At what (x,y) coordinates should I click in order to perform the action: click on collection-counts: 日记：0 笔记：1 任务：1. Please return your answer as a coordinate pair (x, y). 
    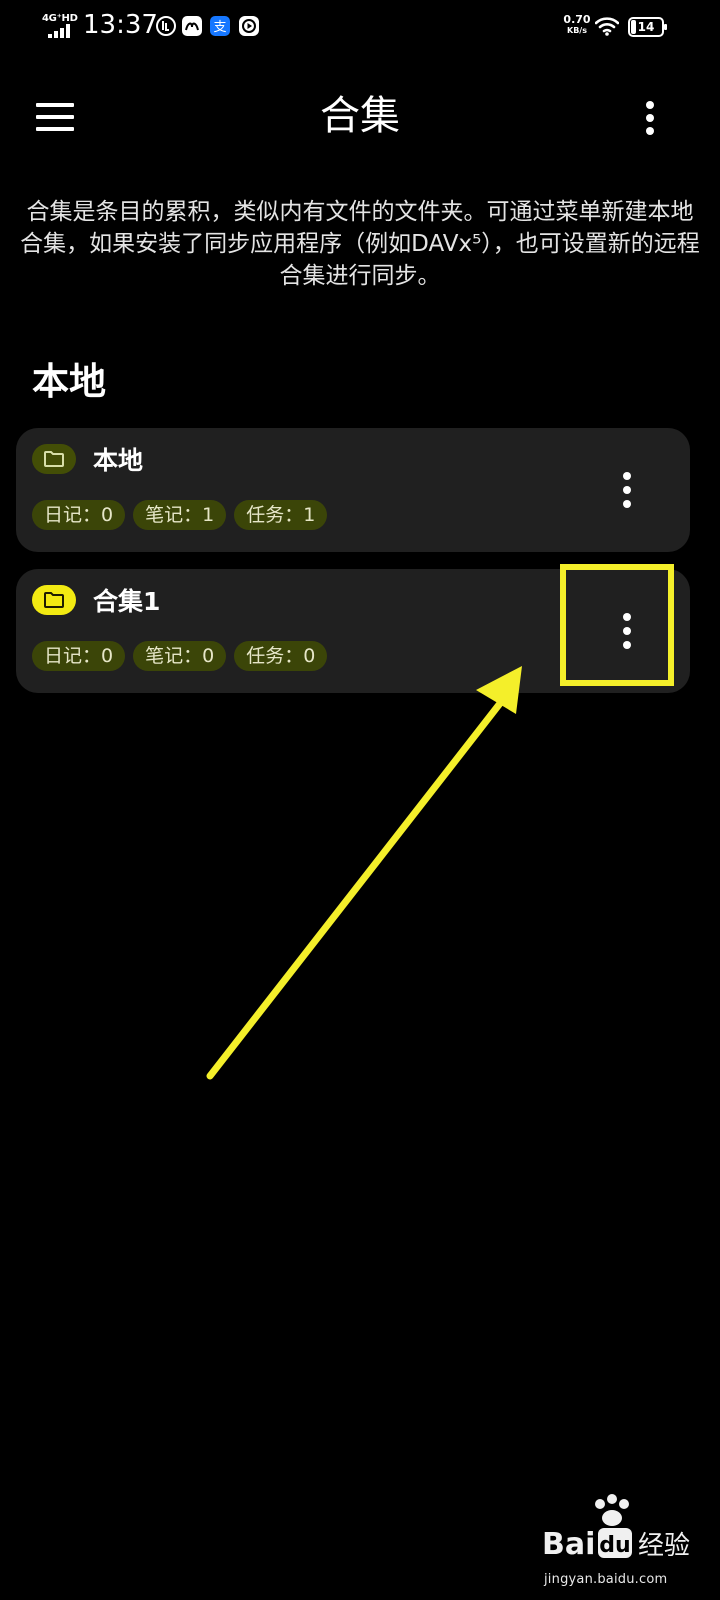
    Looking at the image, I should click on (180, 515).